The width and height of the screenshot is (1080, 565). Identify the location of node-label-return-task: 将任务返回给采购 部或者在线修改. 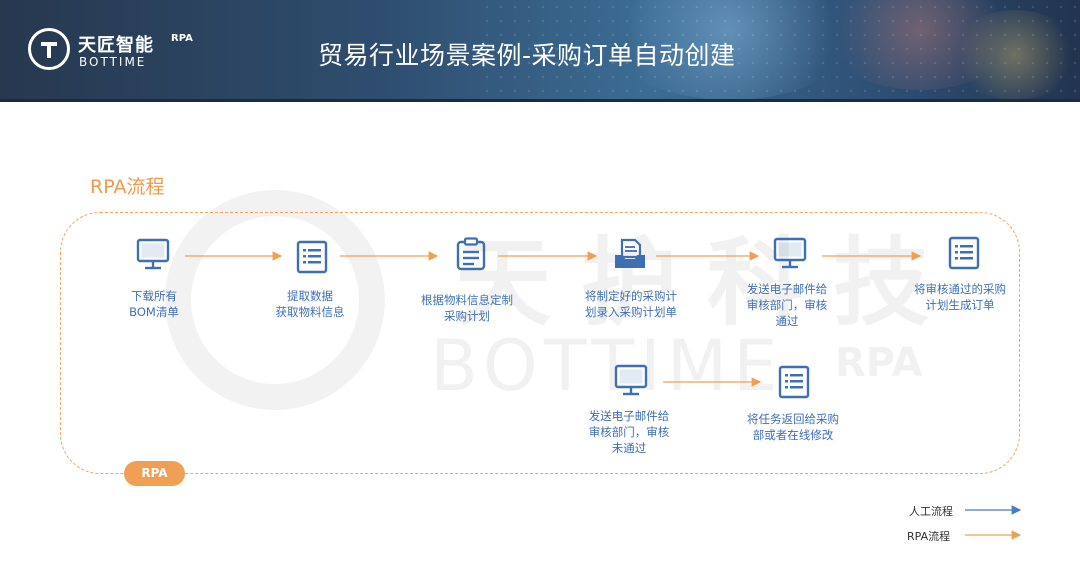
(793, 427).